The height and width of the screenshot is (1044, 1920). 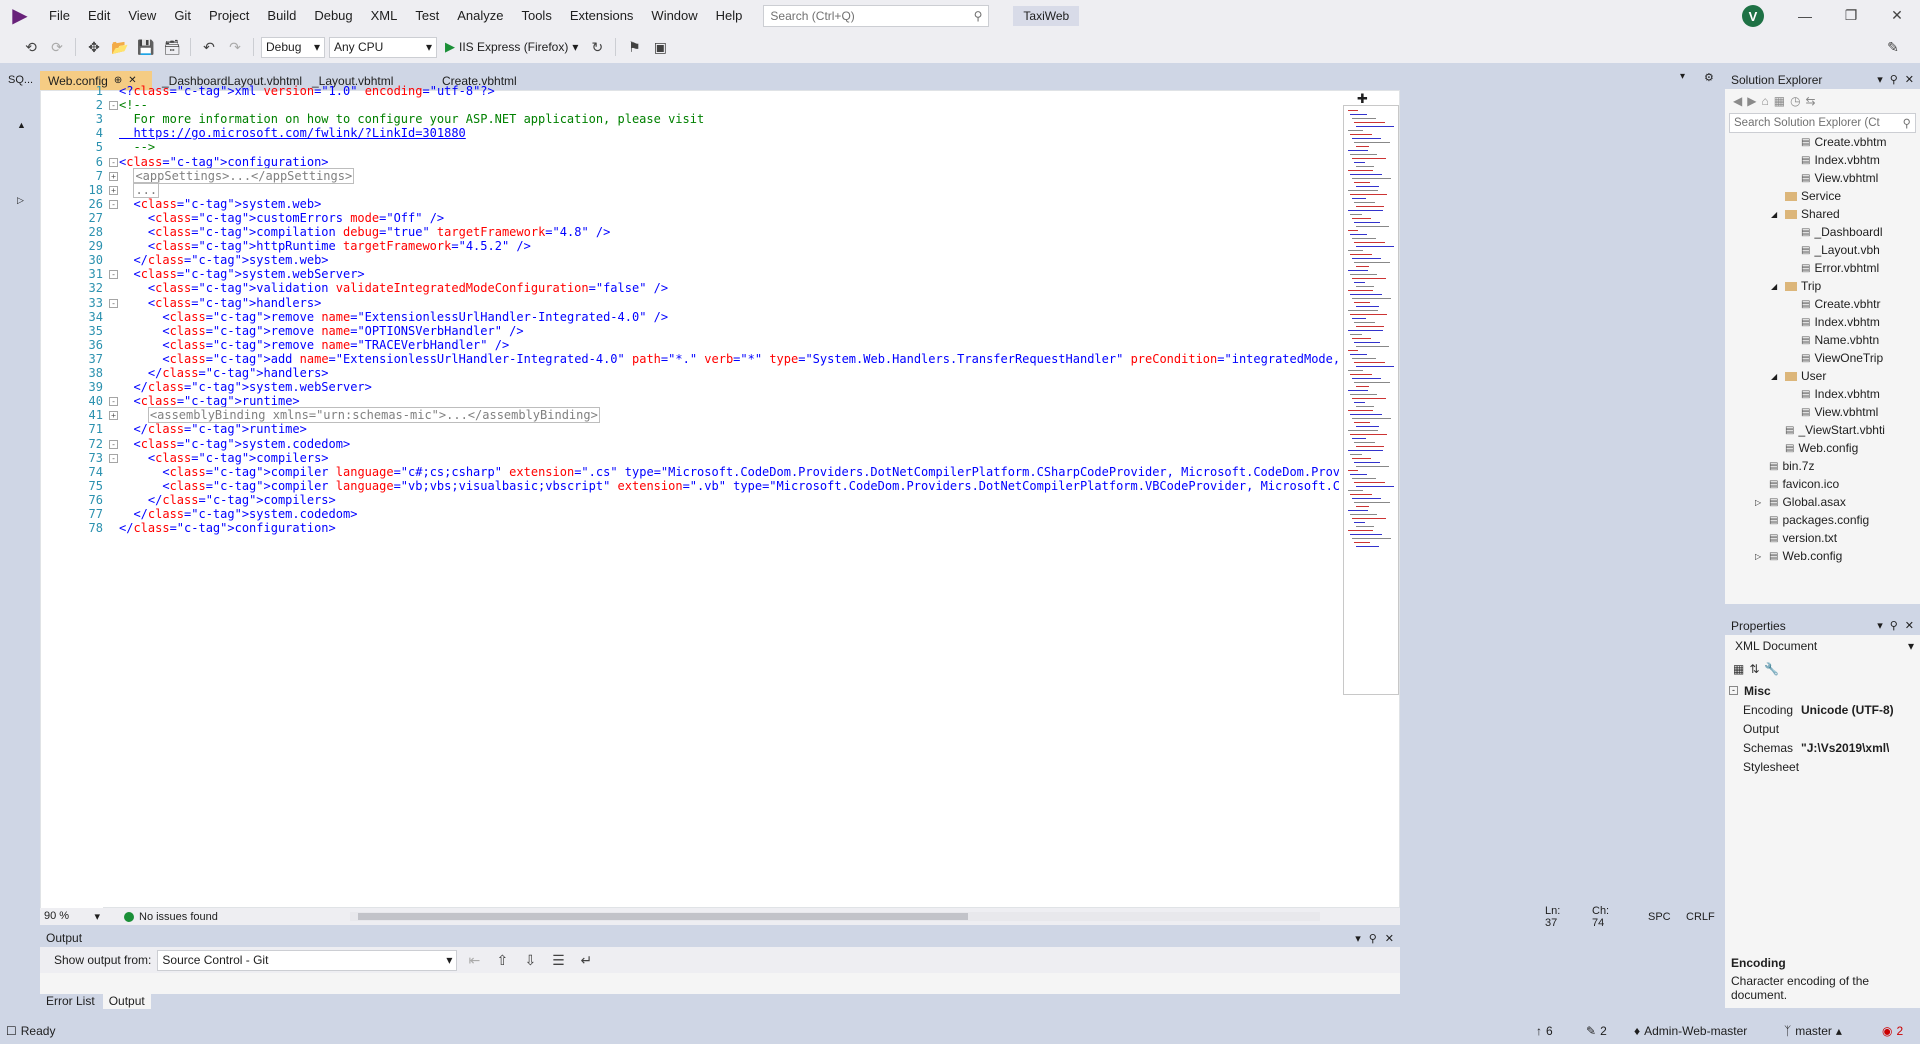 I want to click on repository-selector: ♦ Admin-Web-master, so click(x=1690, y=1031).